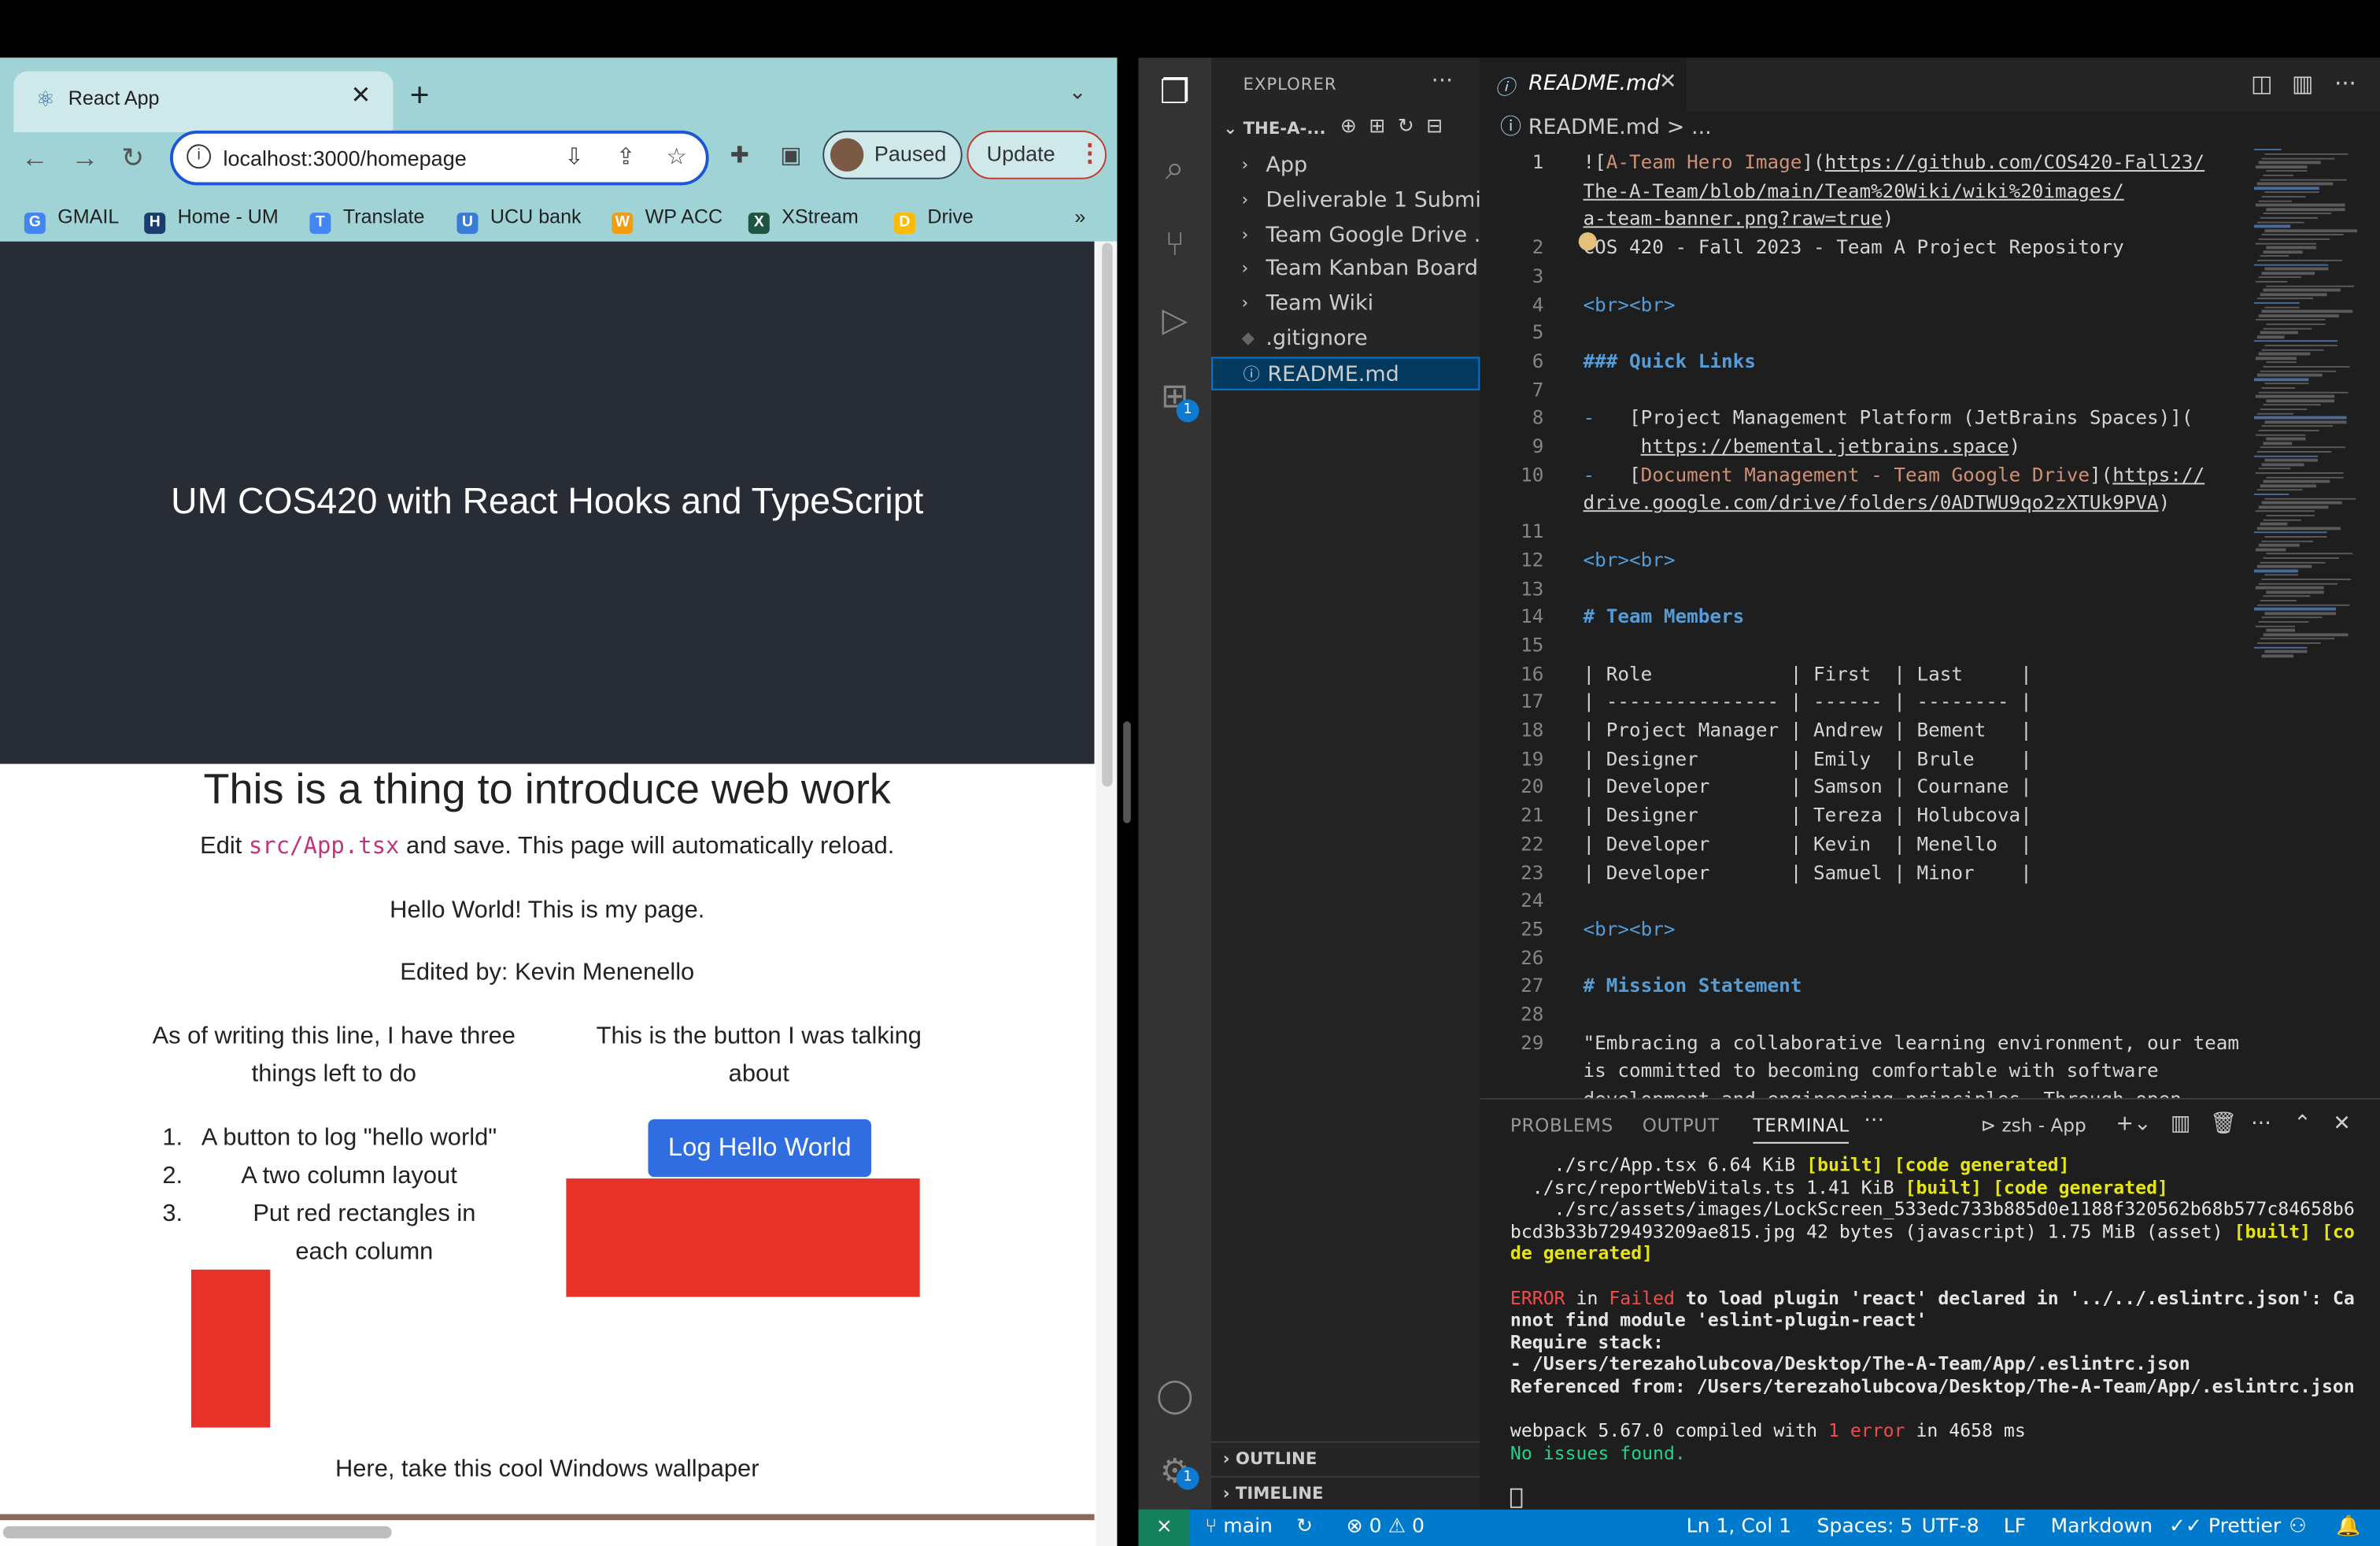  Describe the element at coordinates (1175, 95) in the screenshot. I see `files-icon: ❐` at that location.